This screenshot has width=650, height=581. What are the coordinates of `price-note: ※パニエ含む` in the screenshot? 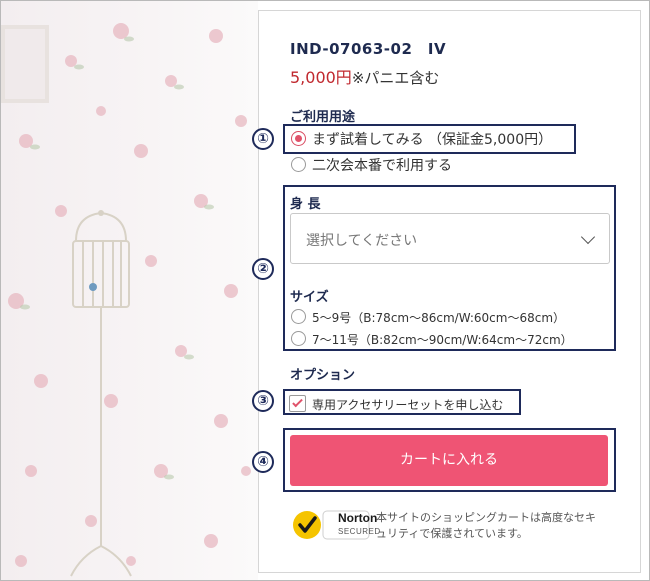 It's located at (395, 78).